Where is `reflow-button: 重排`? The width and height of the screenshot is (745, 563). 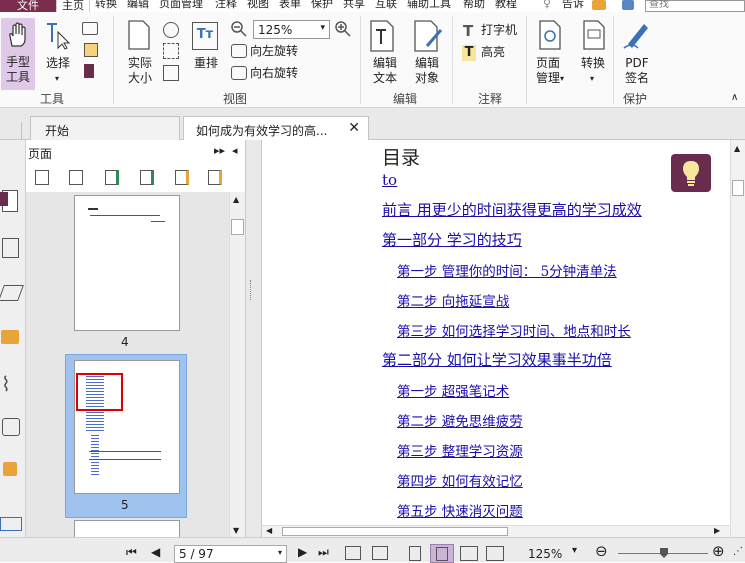
reflow-button: 重排 is located at coordinates (206, 63).